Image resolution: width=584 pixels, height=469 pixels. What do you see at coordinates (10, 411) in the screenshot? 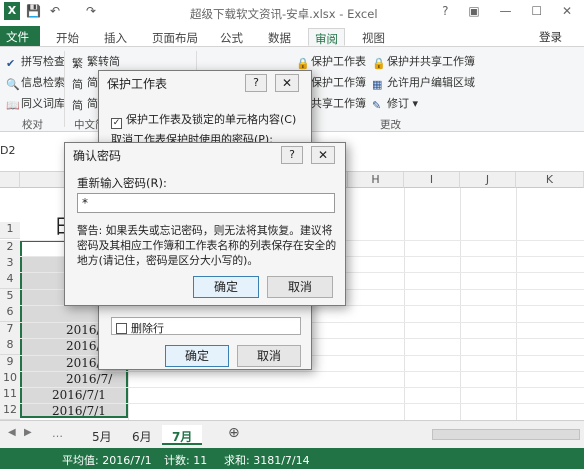
I see `row-header: 12` at bounding box center [10, 411].